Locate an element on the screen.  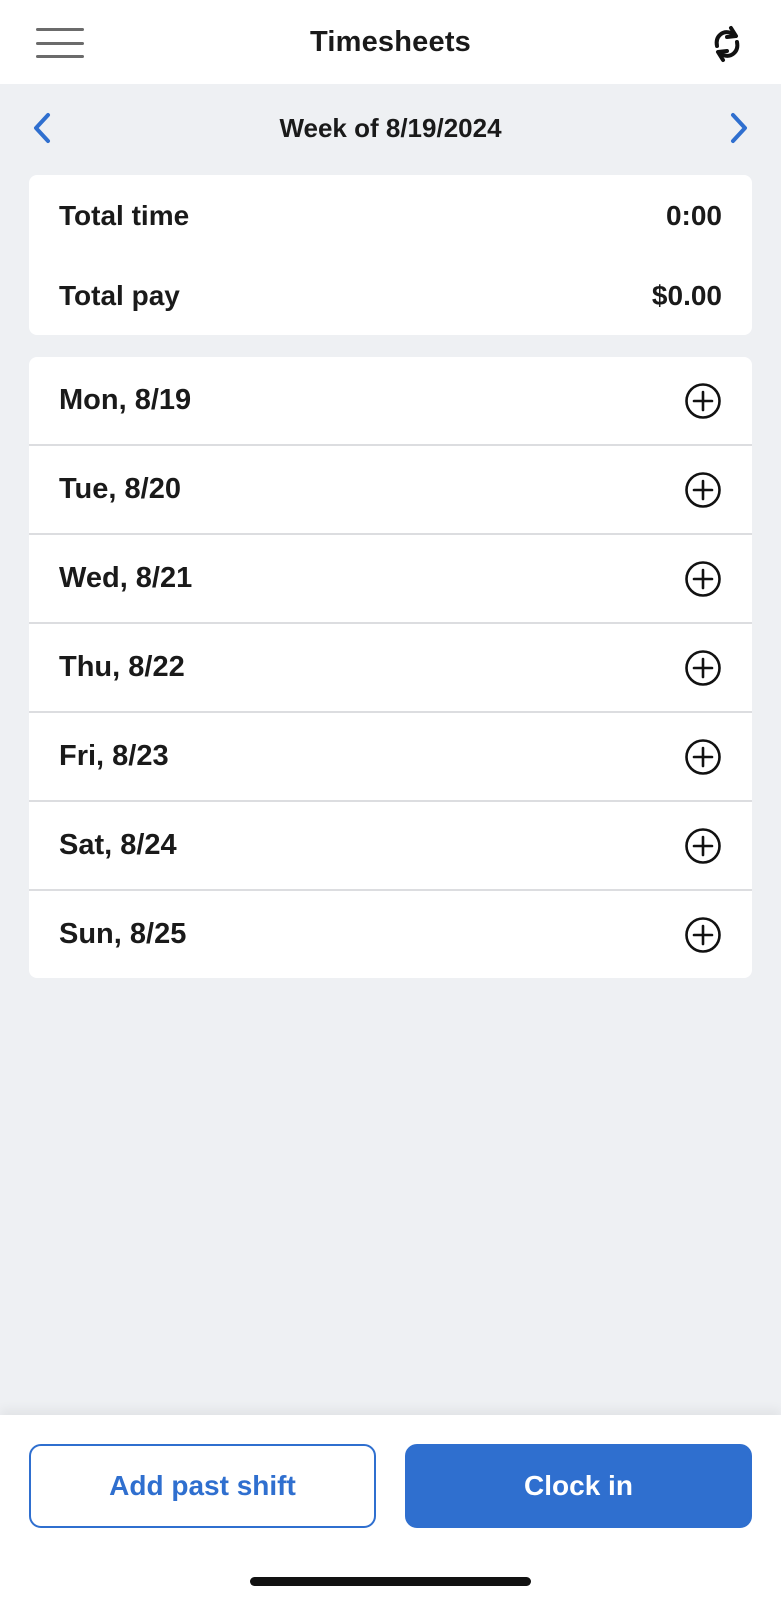
page-title: Timesheets is located at coordinates (390, 41).